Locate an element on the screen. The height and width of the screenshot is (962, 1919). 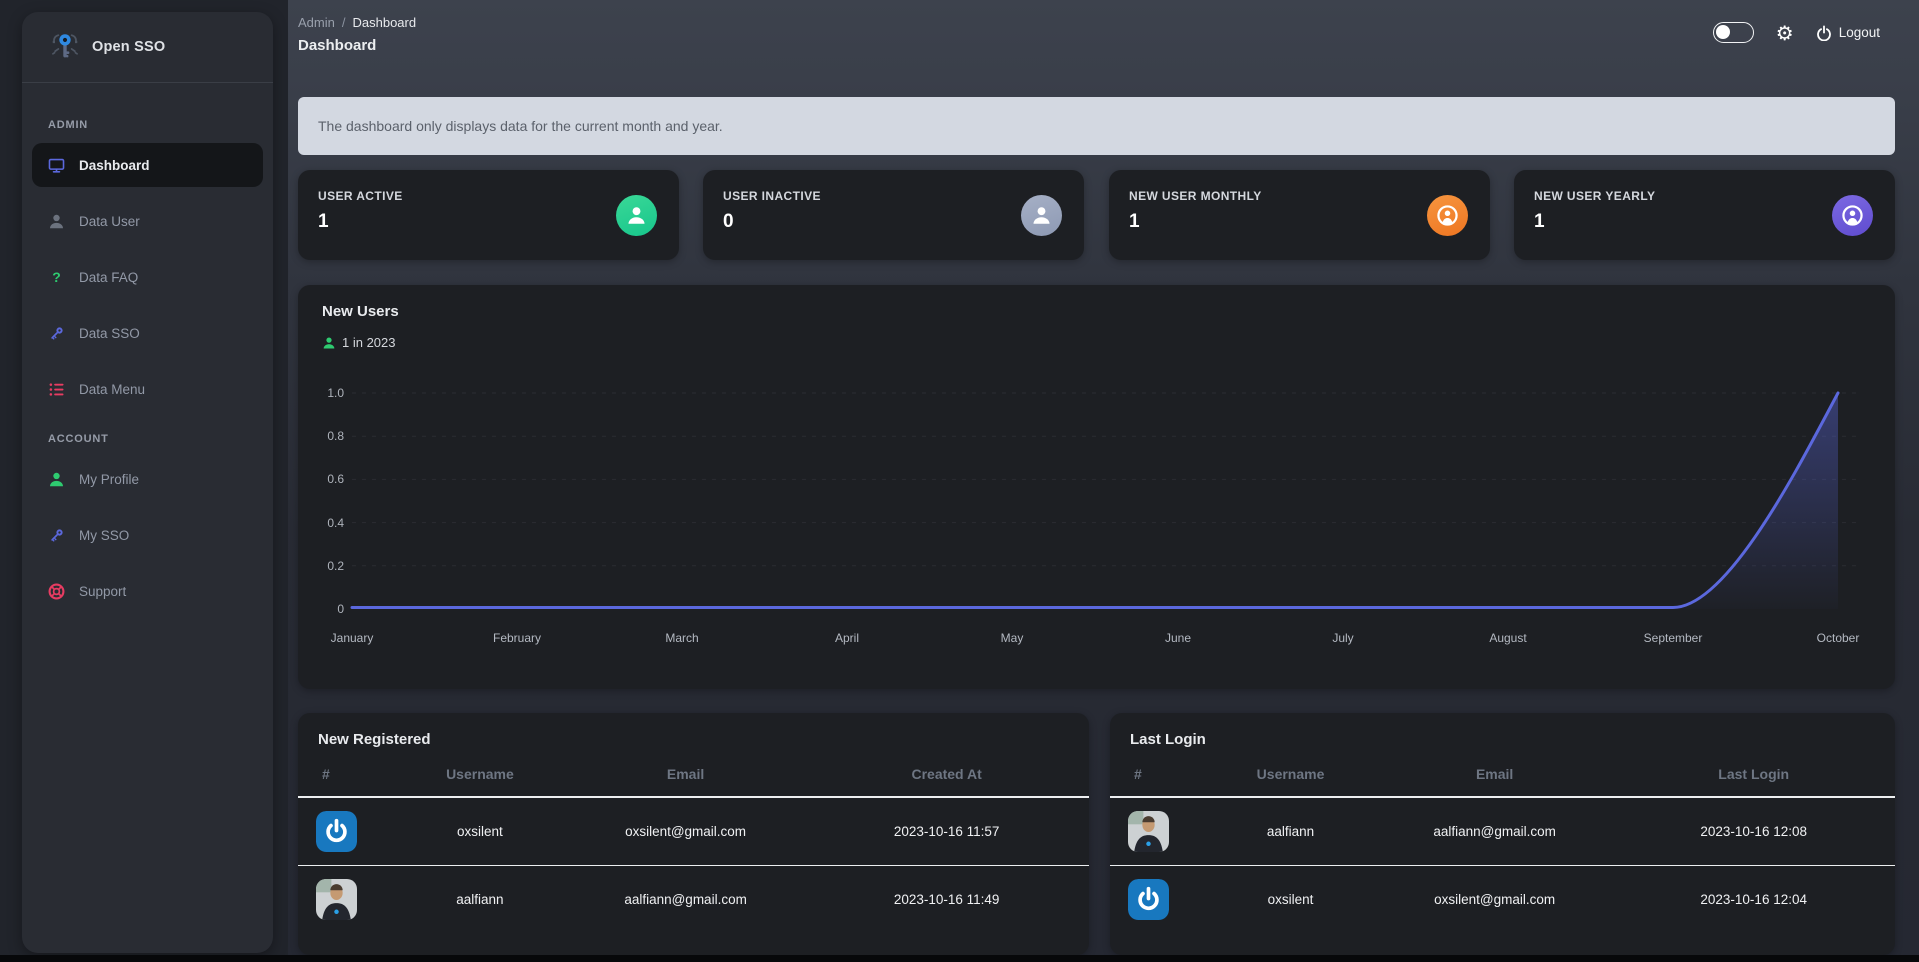
sidebar-item-support: Support is located at coordinates (147, 591).